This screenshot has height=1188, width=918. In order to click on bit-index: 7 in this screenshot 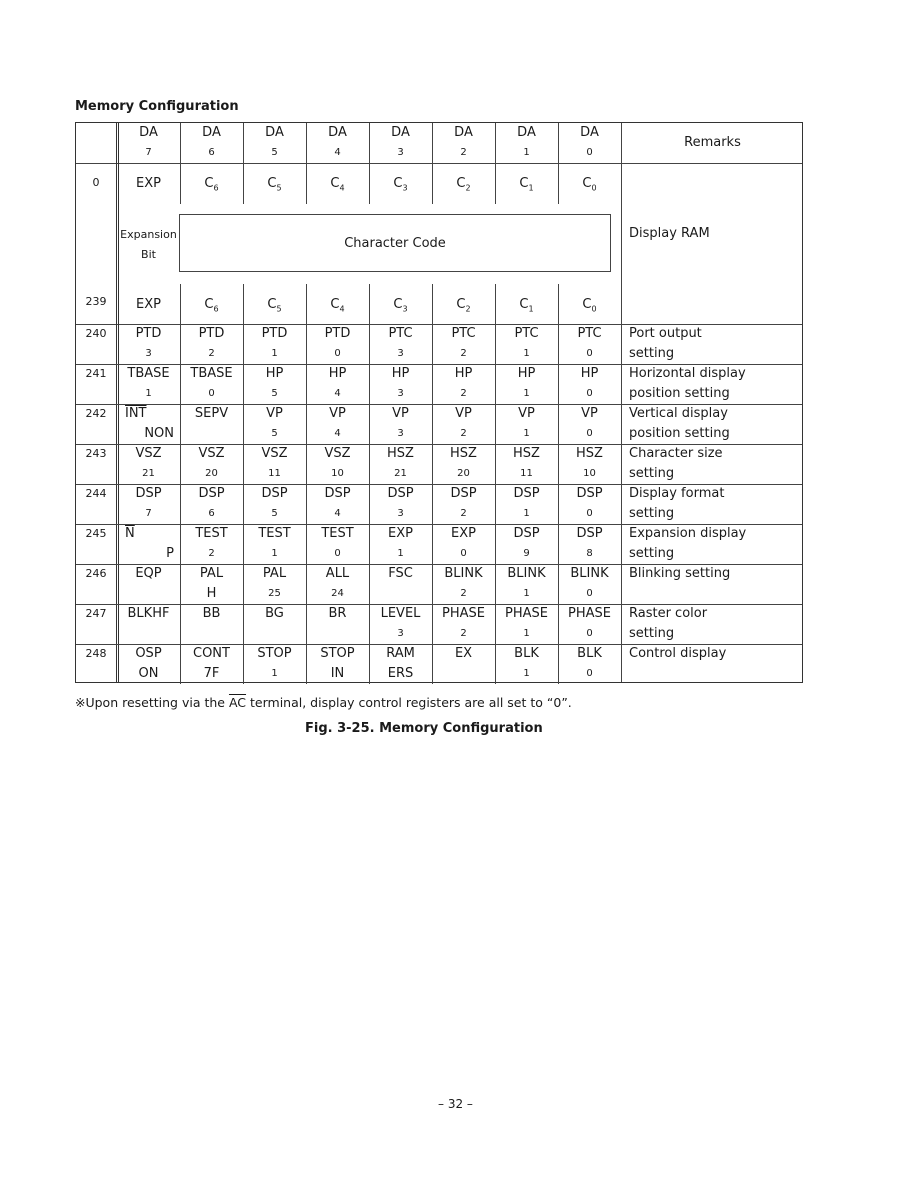, I will do `click(148, 513)`.